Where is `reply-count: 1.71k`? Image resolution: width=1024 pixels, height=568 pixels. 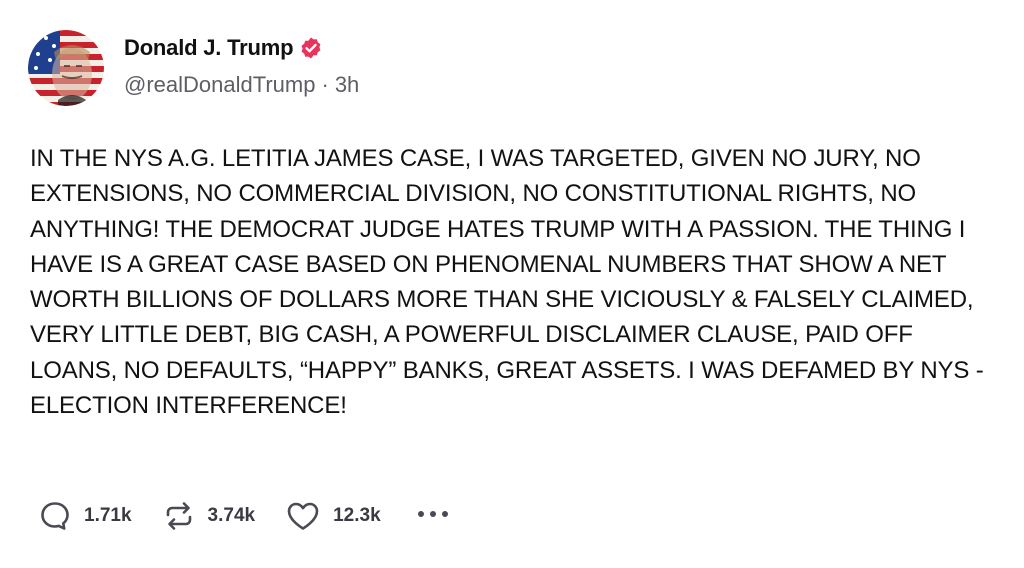 reply-count: 1.71k is located at coordinates (108, 515).